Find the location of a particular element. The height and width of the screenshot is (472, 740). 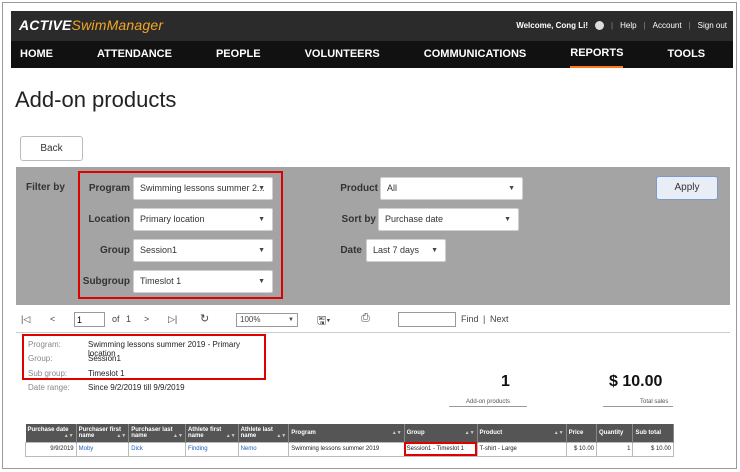

date-label: Date is located at coordinates (351, 250).